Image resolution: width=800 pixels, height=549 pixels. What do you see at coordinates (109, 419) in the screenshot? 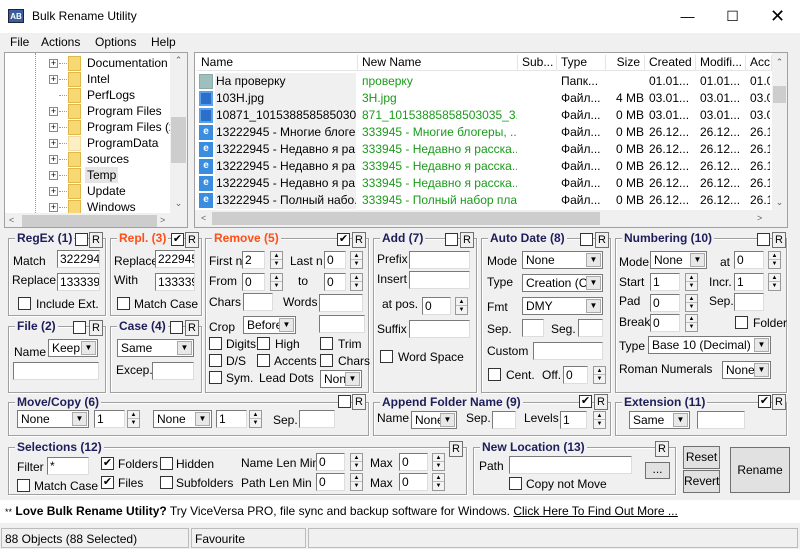
I see `move-copy-count1-input: 1` at bounding box center [109, 419].